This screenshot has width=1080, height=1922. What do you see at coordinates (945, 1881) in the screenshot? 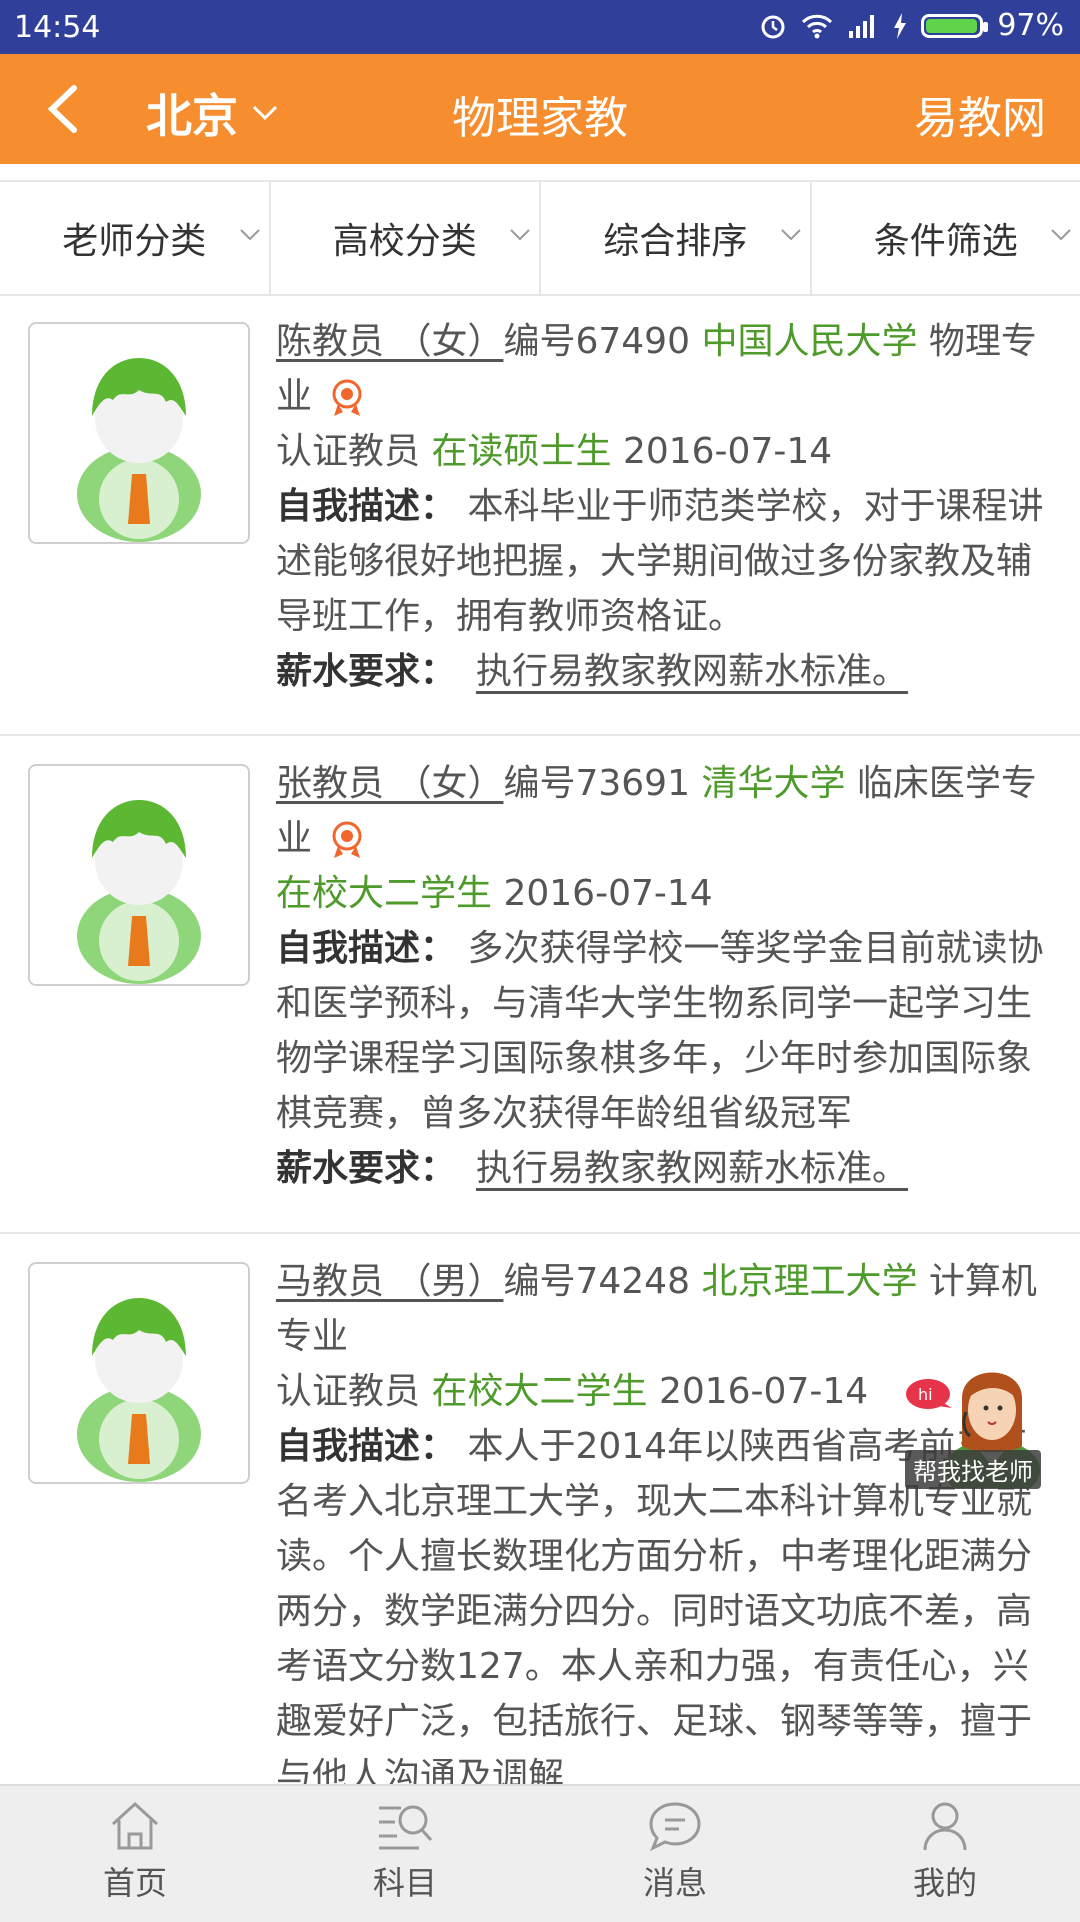
I see `nav-label: 我的` at bounding box center [945, 1881].